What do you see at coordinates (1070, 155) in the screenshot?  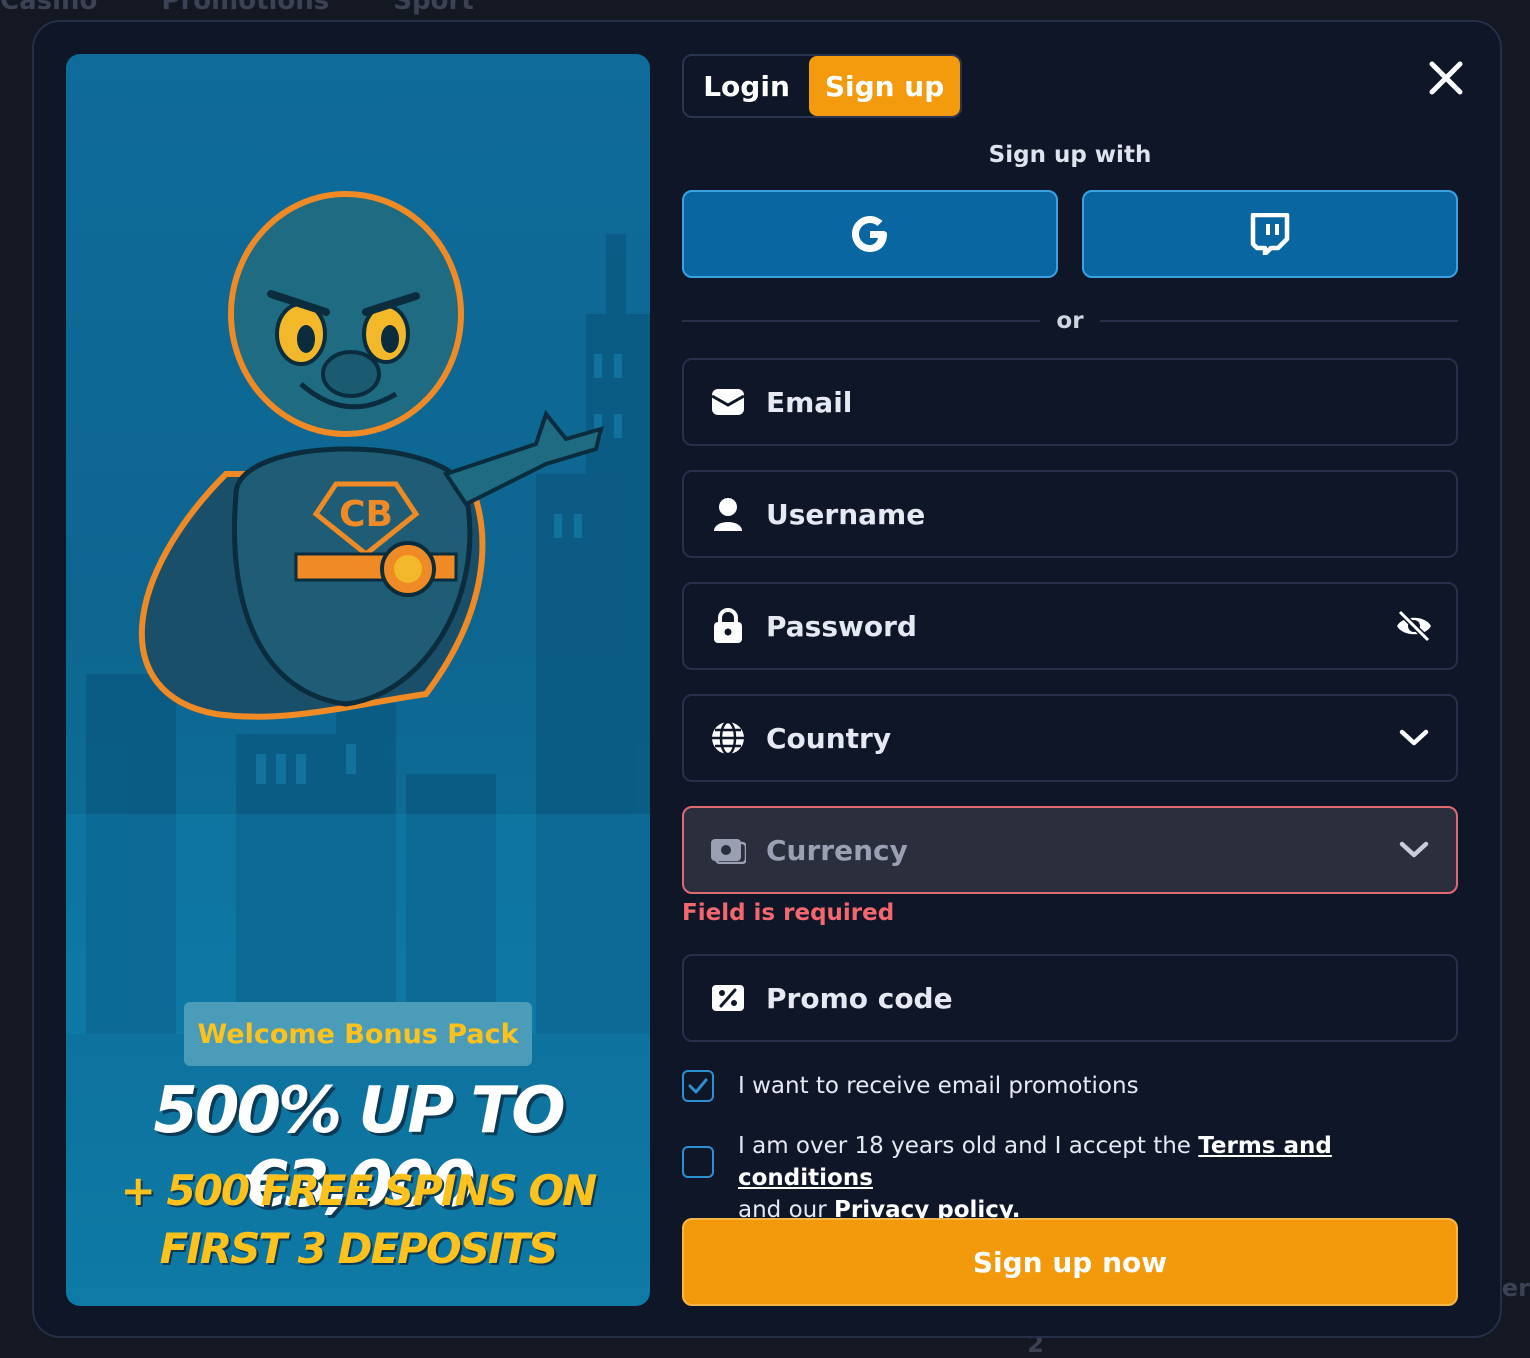 I see `signup-with-label: Sign up with` at bounding box center [1070, 155].